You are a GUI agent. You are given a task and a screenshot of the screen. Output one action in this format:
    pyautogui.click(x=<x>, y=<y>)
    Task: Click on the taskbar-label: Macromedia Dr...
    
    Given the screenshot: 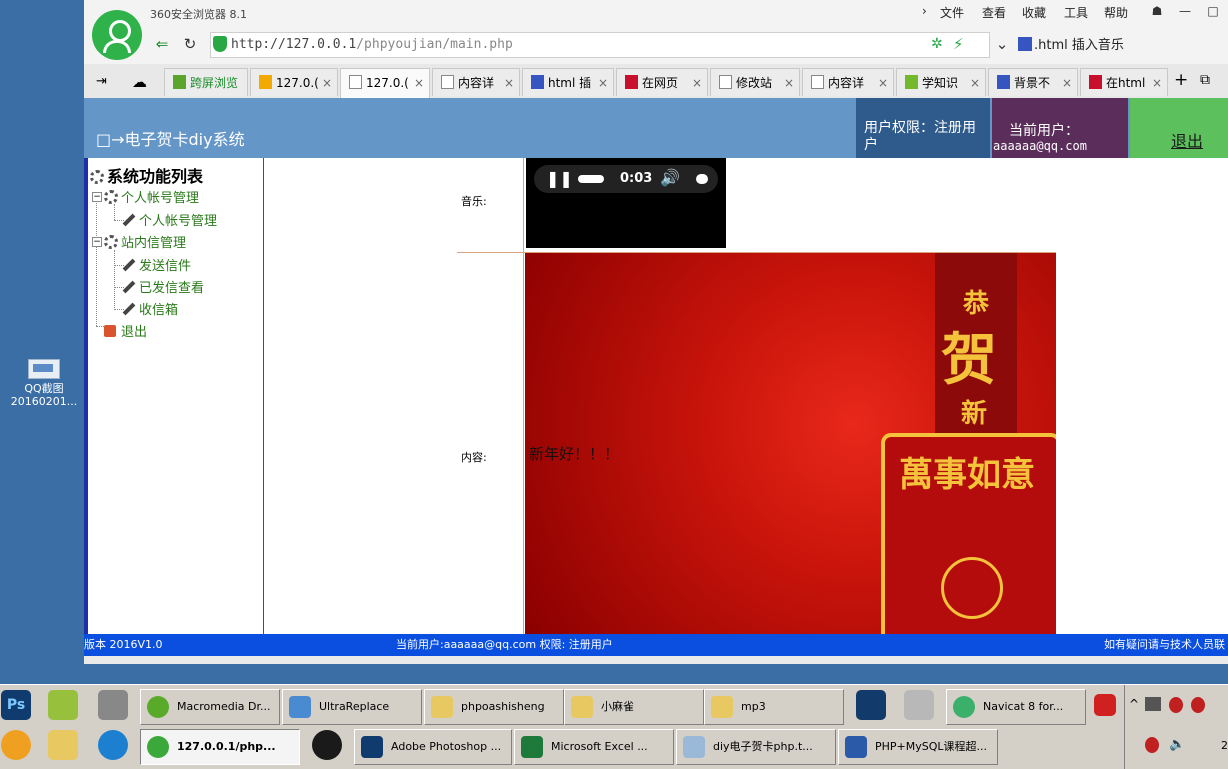 What is the action you would take?
    pyautogui.click(x=224, y=706)
    